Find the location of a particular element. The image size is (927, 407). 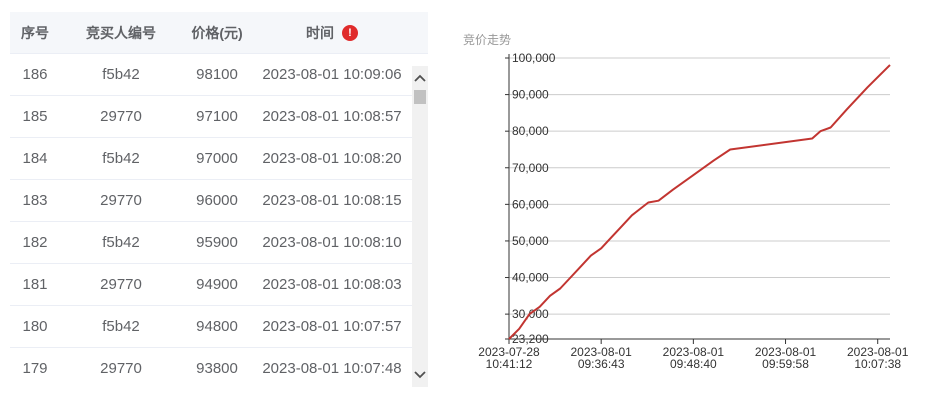

table-row: 183 29770 96000 2023-08-01 10:08:15 is located at coordinates (219, 201).